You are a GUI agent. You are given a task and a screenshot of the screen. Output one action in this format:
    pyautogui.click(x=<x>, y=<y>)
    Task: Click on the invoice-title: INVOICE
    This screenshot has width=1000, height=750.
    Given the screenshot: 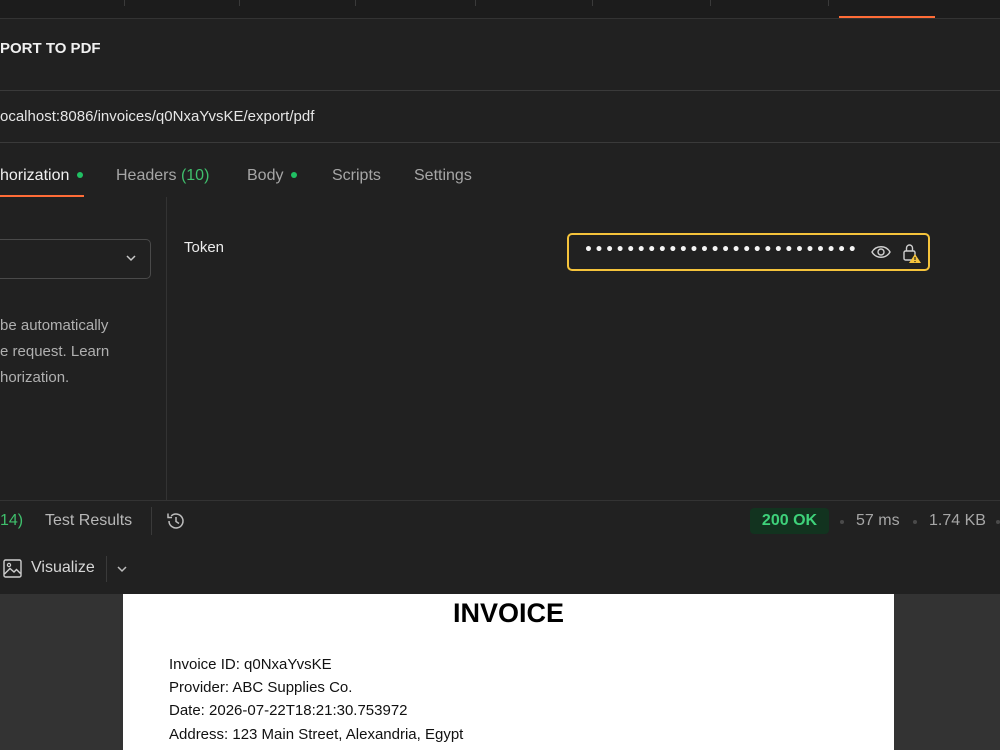 What is the action you would take?
    pyautogui.click(x=508, y=613)
    